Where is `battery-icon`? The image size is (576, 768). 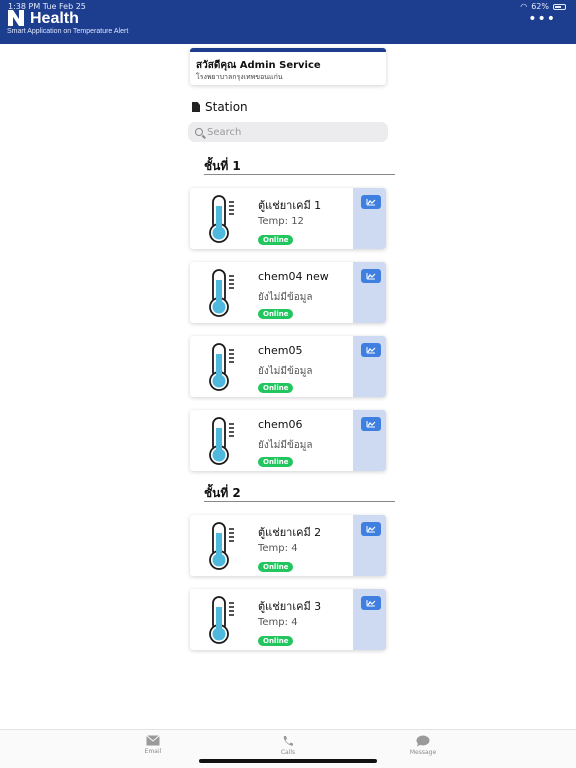
battery-icon is located at coordinates (559, 6).